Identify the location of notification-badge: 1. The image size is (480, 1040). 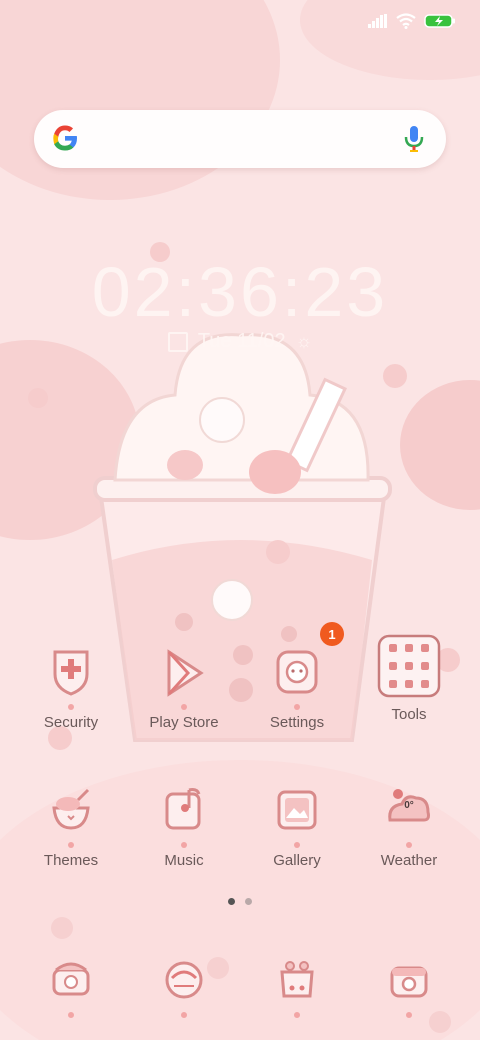
(332, 634).